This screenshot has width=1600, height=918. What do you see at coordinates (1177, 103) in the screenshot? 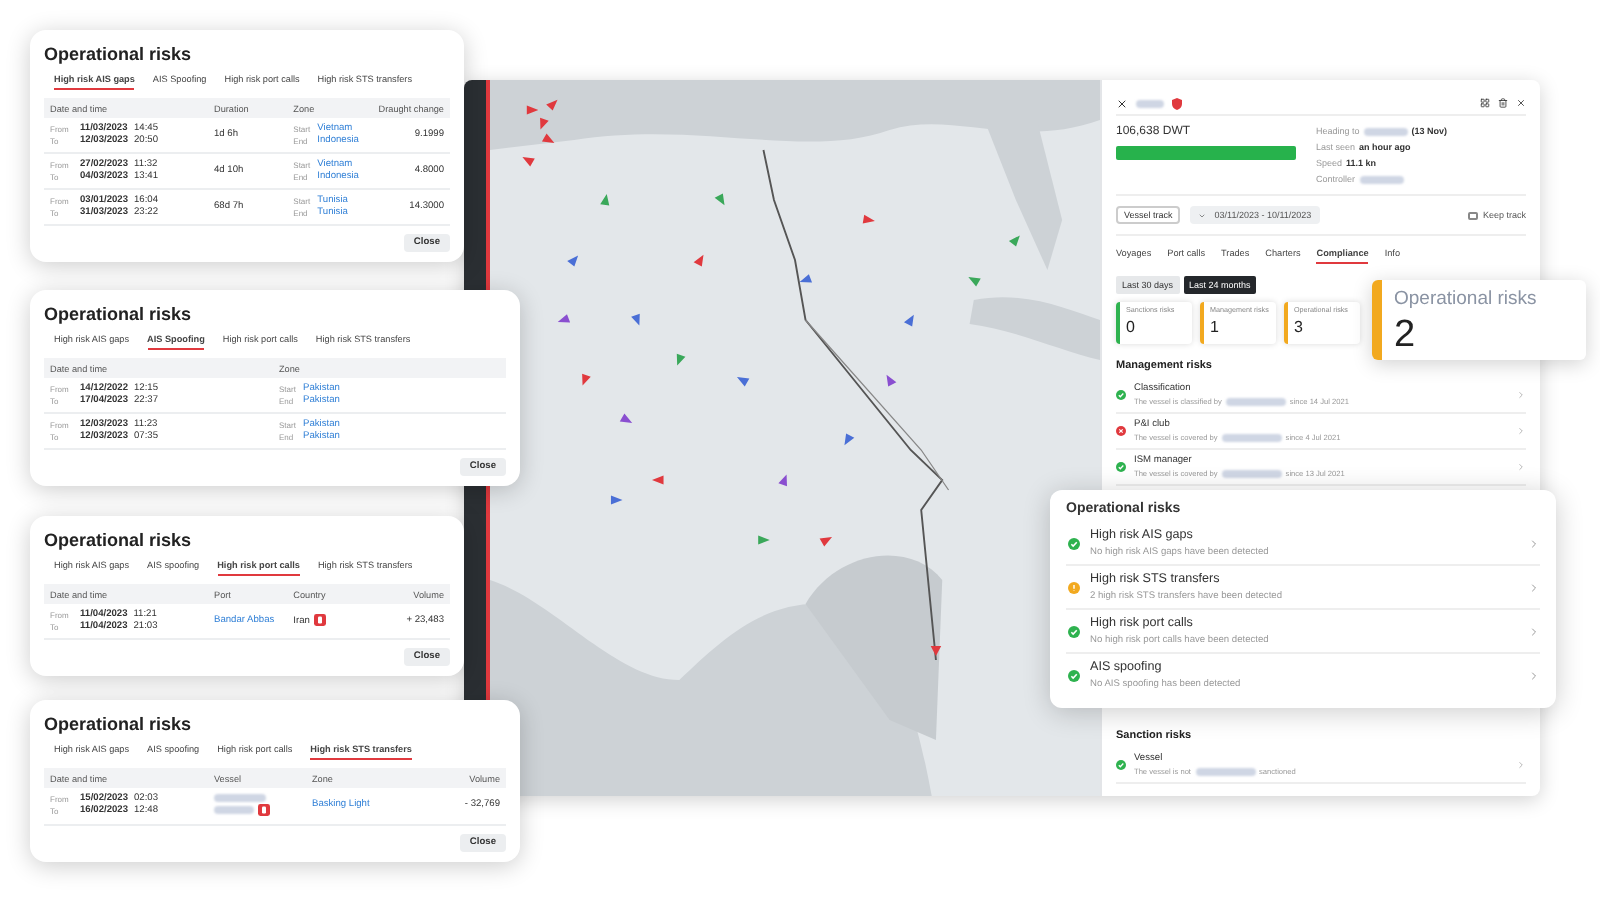
I see `shield-icon` at bounding box center [1177, 103].